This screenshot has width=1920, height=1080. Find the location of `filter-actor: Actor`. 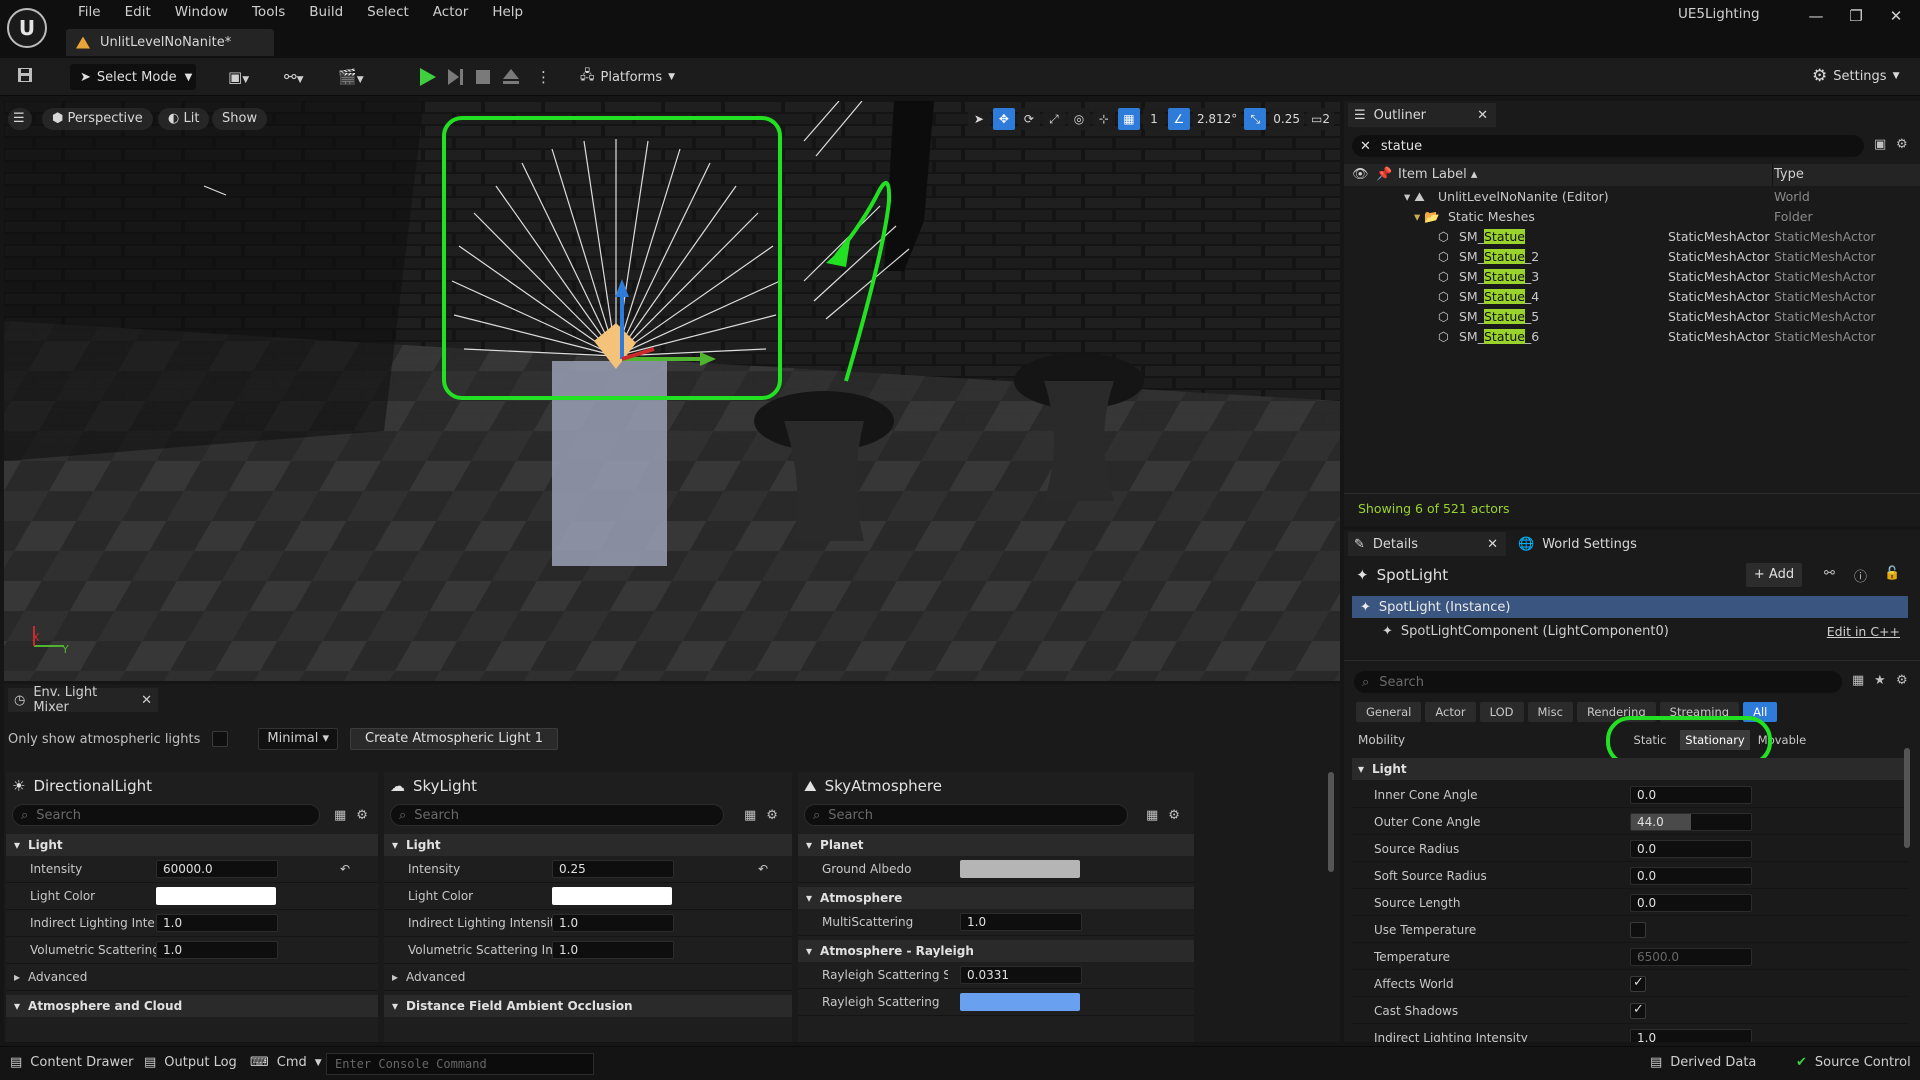

filter-actor: Actor is located at coordinates (1450, 712).